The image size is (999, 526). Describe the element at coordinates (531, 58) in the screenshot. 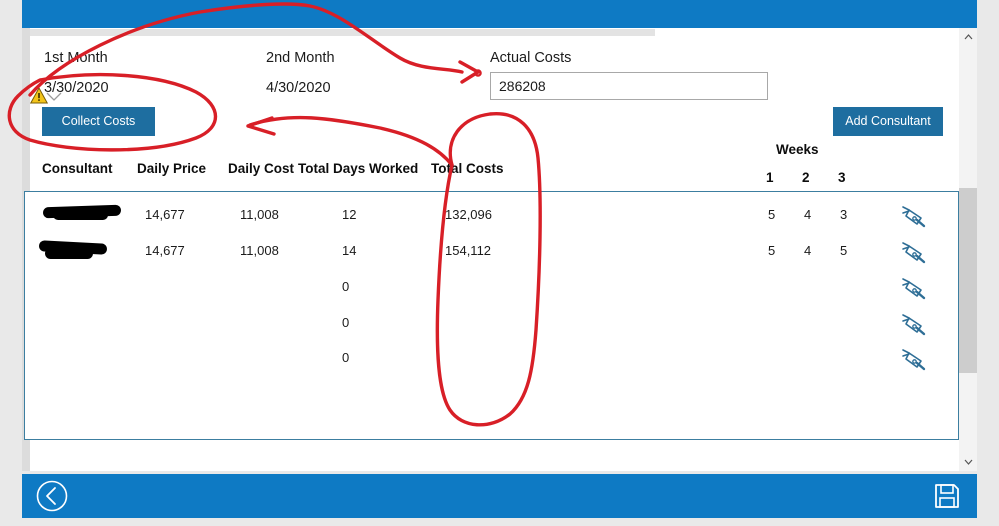

I see `actual-costs-label: Actual Costs` at that location.